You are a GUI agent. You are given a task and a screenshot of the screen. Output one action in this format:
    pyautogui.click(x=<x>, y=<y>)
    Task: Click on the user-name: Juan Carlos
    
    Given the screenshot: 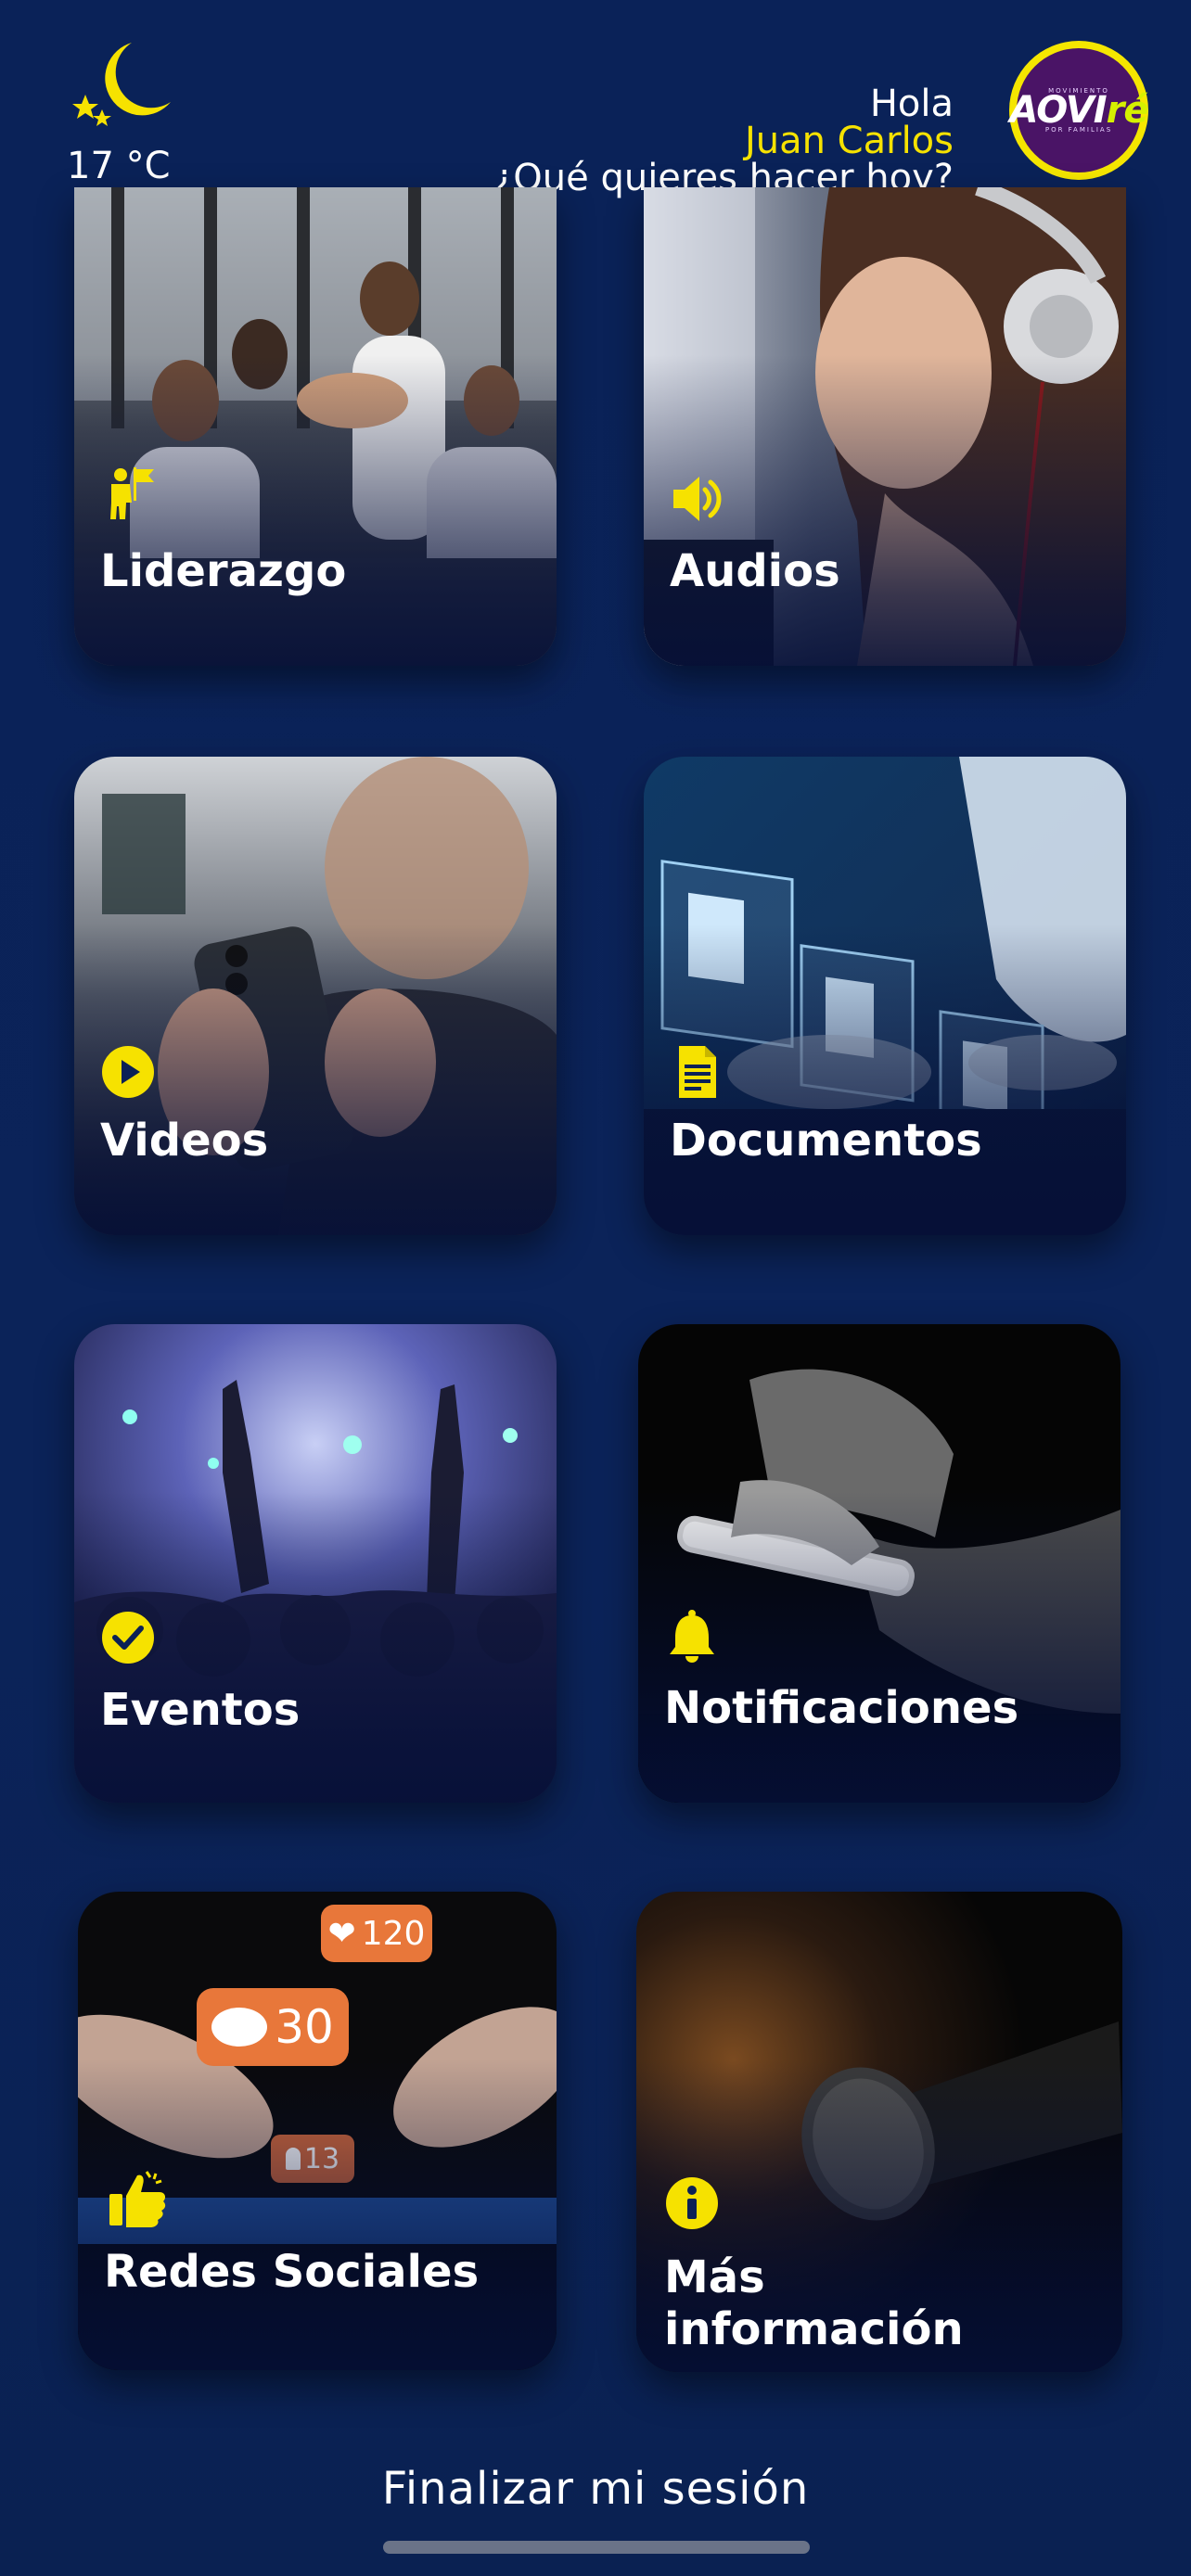 What is the action you would take?
    pyautogui.click(x=849, y=141)
    